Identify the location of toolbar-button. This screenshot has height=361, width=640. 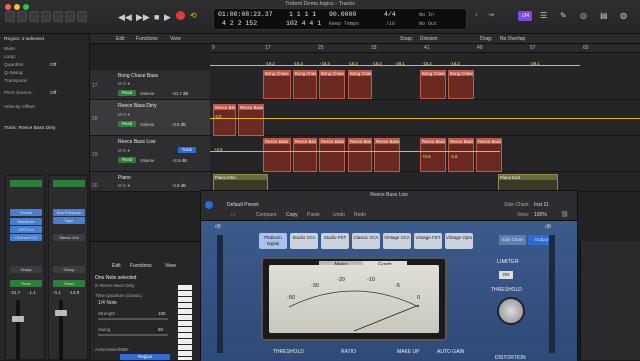
(46, 16).